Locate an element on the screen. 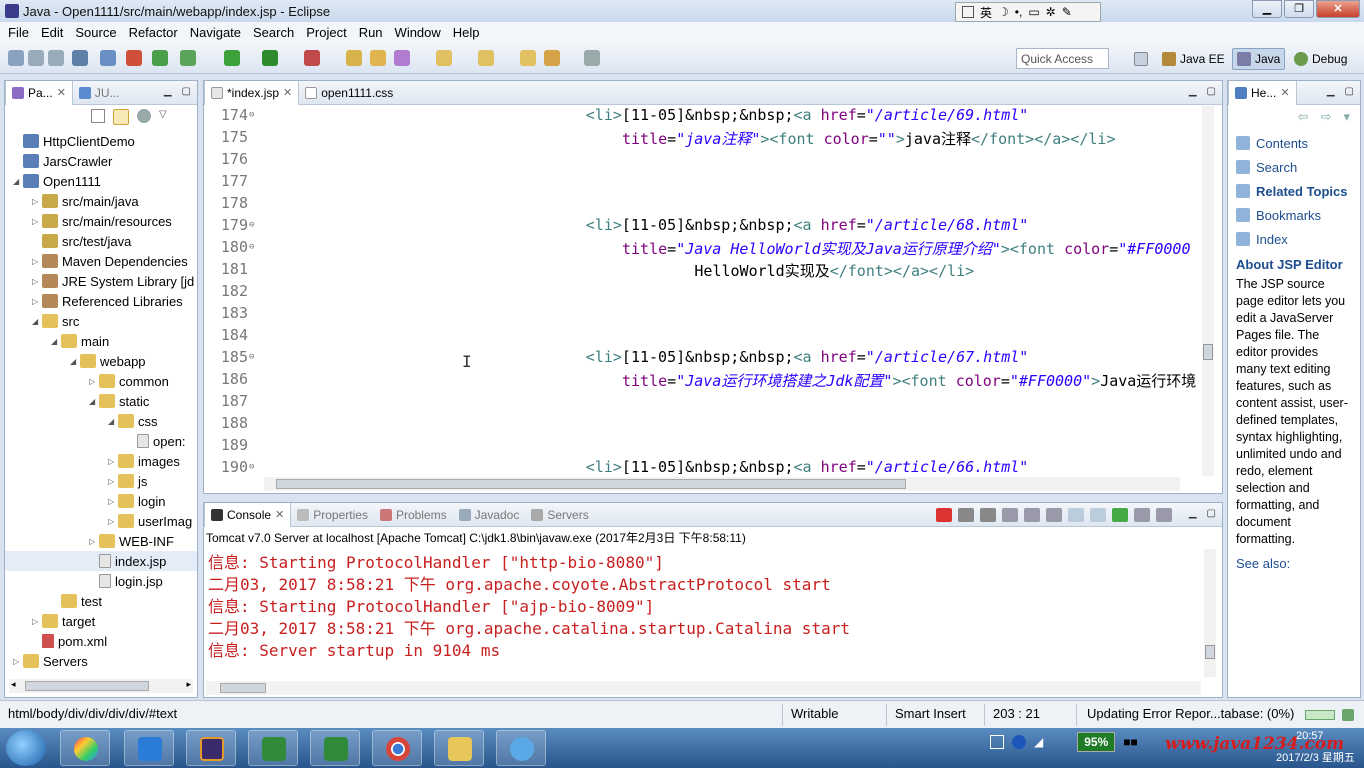 This screenshot has height=768, width=1364. tray-icon is located at coordinates (997, 742).